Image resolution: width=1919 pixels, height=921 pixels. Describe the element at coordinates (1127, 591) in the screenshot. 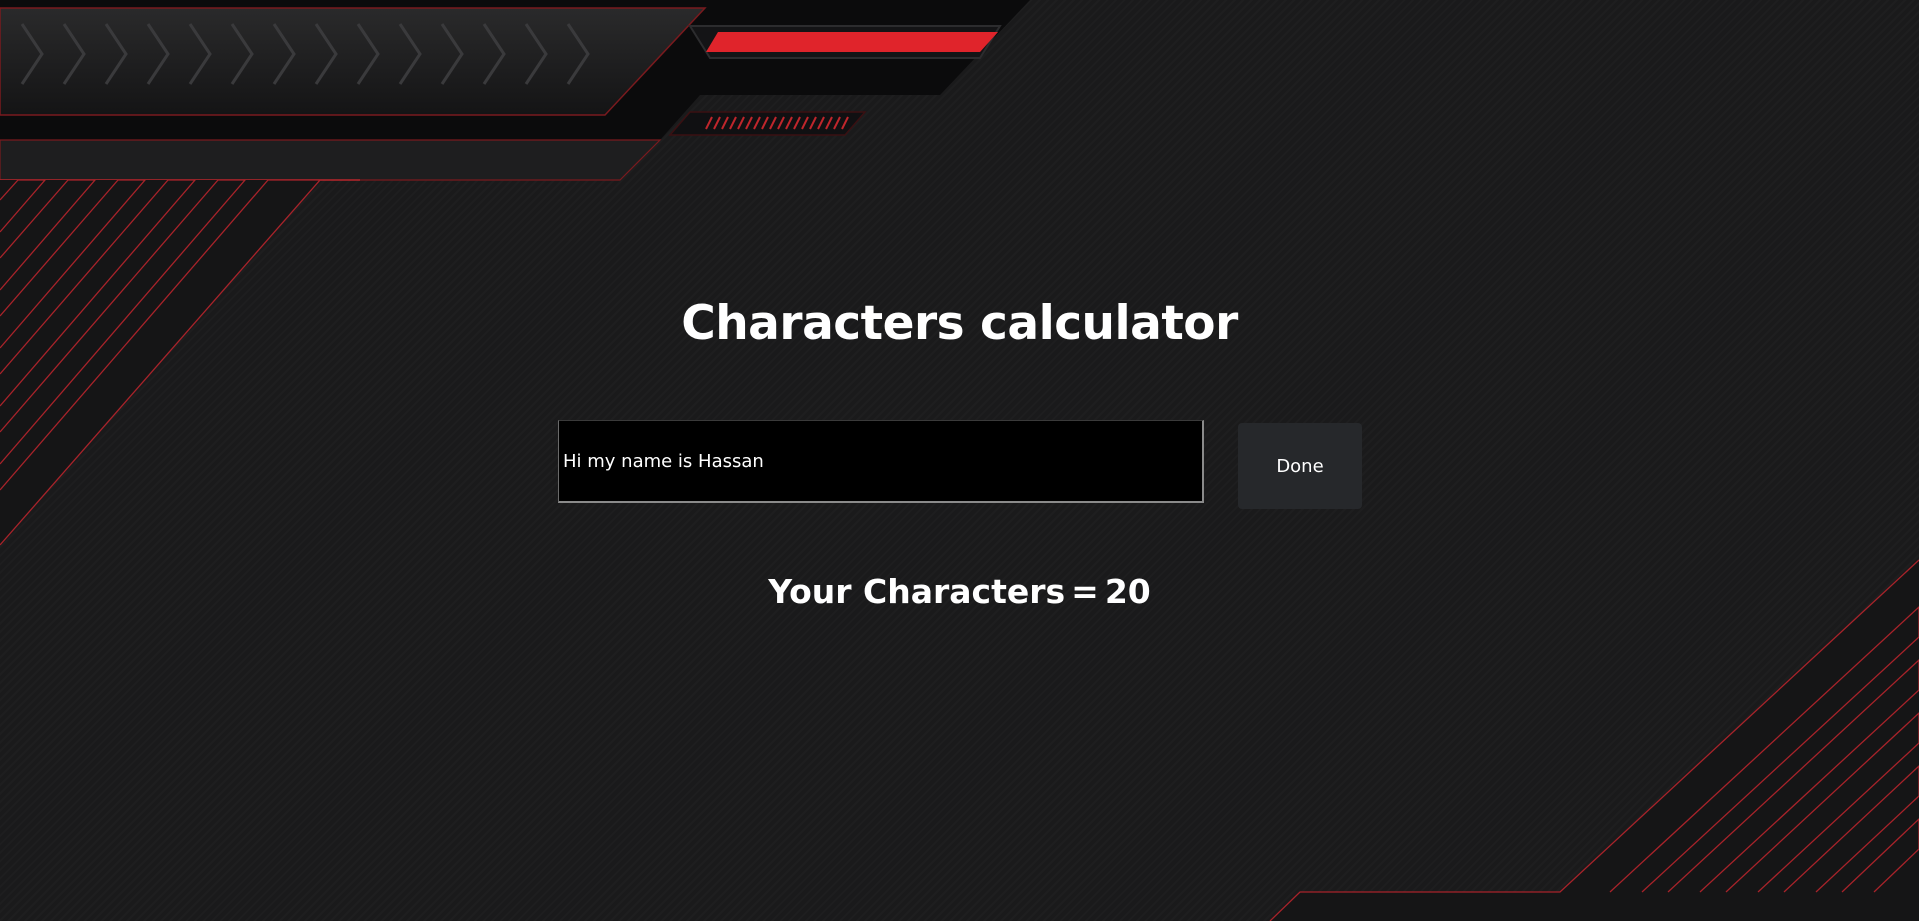

I see `result-count: 20` at that location.